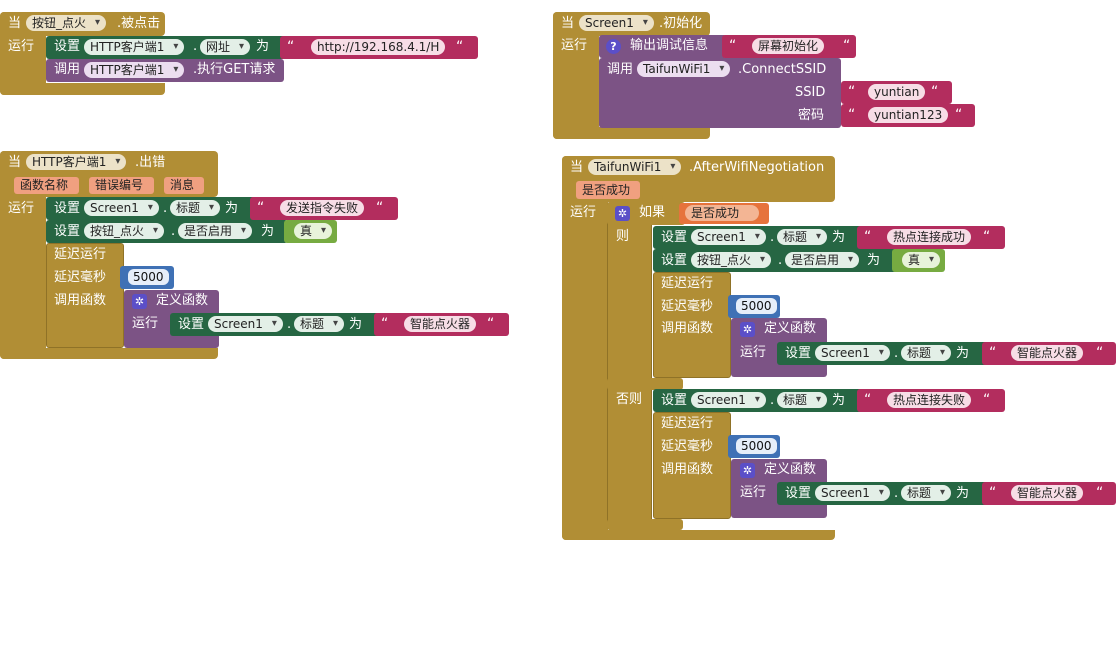 The image size is (1116, 663). I want to click on ssid-value: yuntian, so click(897, 92).